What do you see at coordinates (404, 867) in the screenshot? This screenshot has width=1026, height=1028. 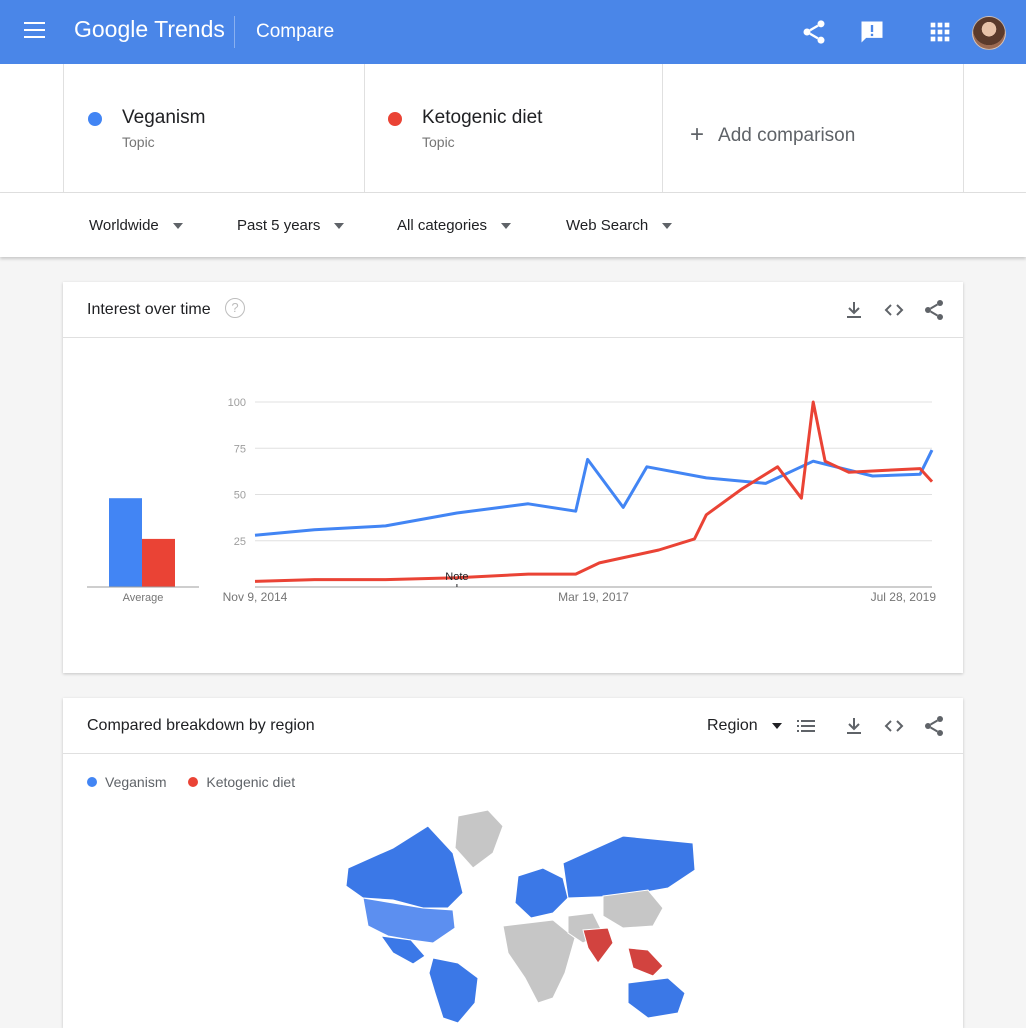 I see `region-canada` at bounding box center [404, 867].